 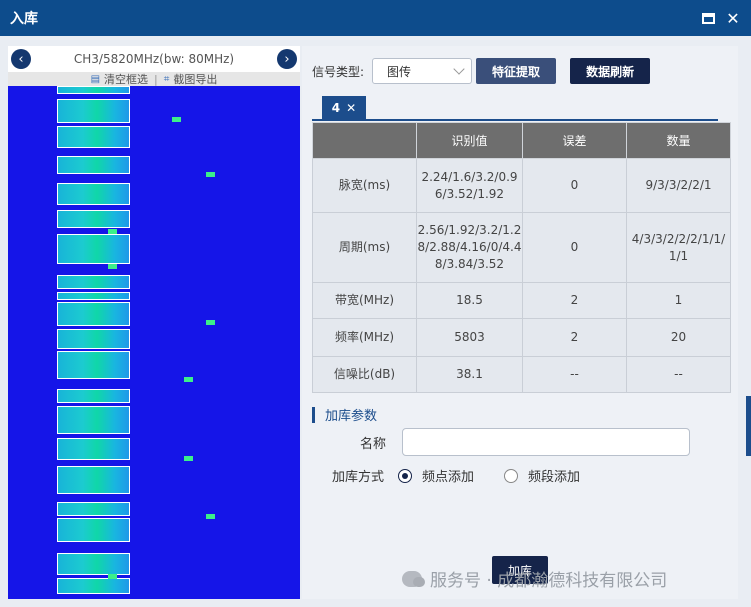 I want to click on maximize-icon, so click(x=708, y=18).